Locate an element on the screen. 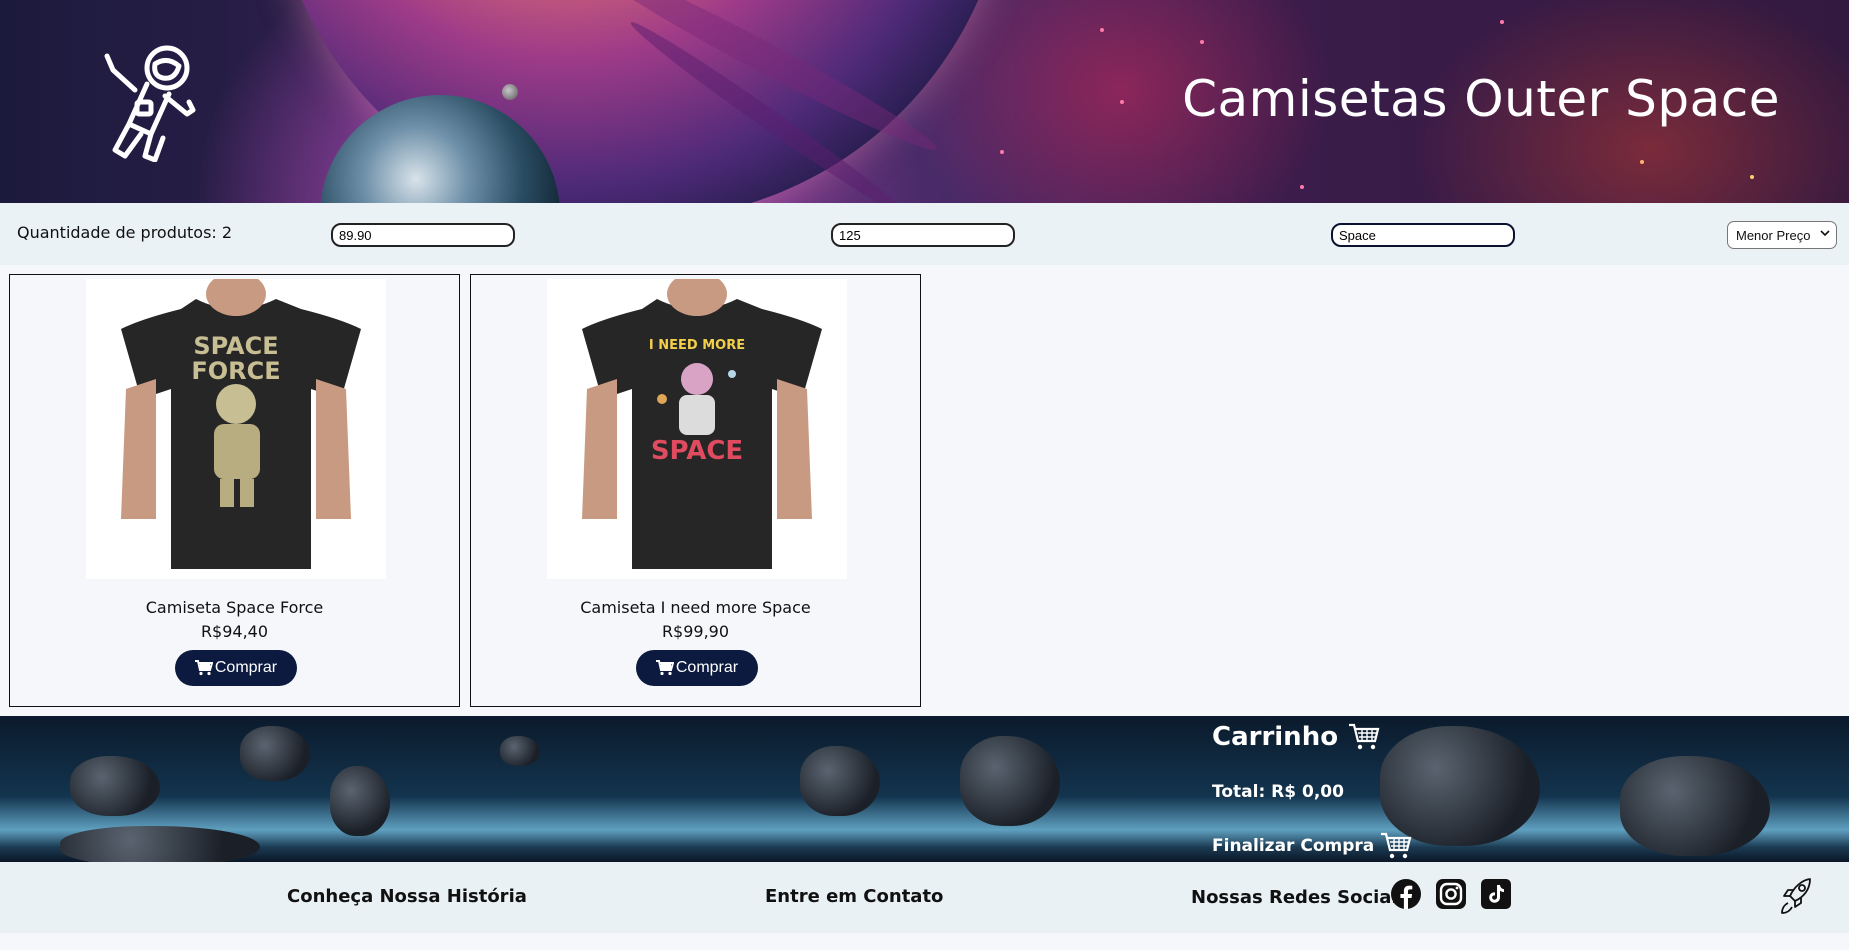 The height and width of the screenshot is (950, 1849). contact-link: Entre em Contato is located at coordinates (854, 896).